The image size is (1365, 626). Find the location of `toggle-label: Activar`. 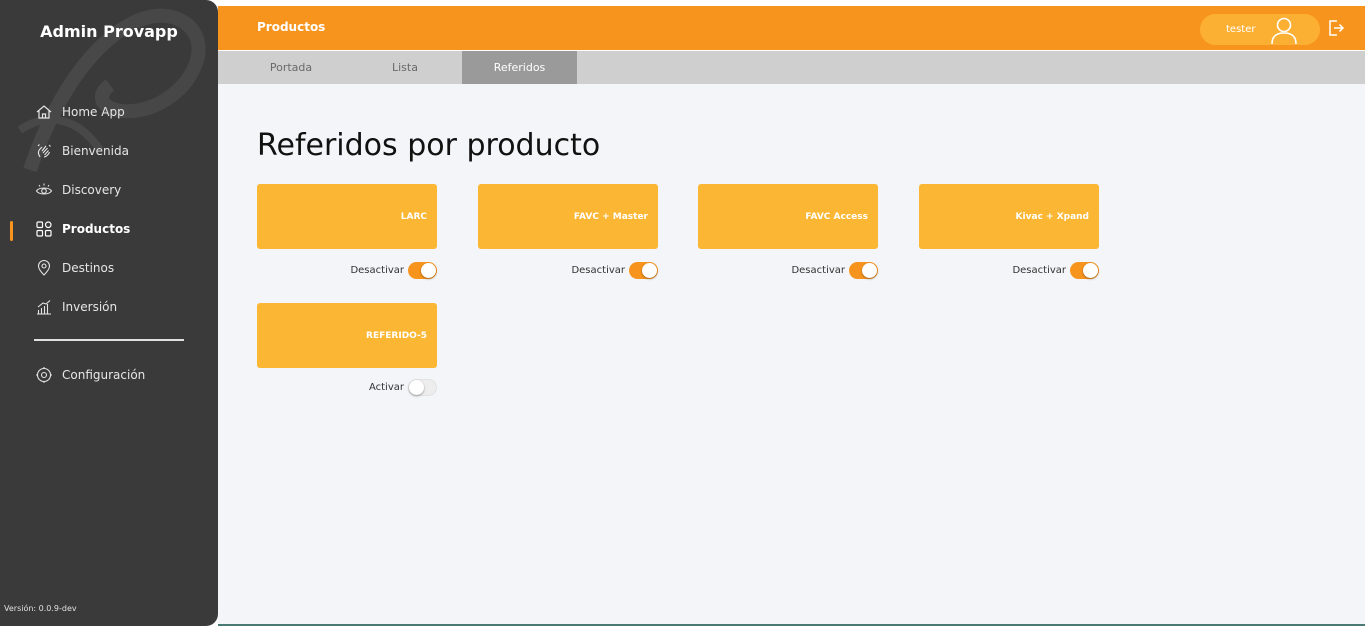

toggle-label: Activar is located at coordinates (386, 387).